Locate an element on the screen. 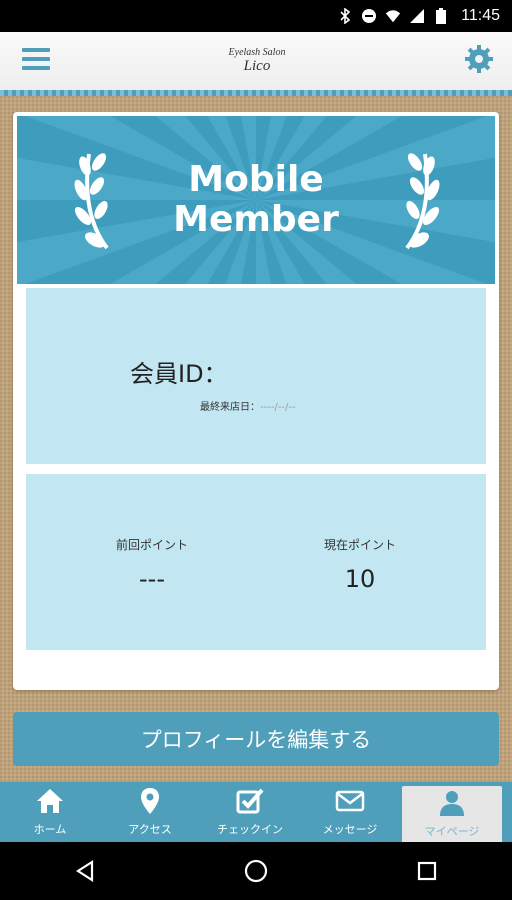  status-bar: 11:45 is located at coordinates (256, 16).